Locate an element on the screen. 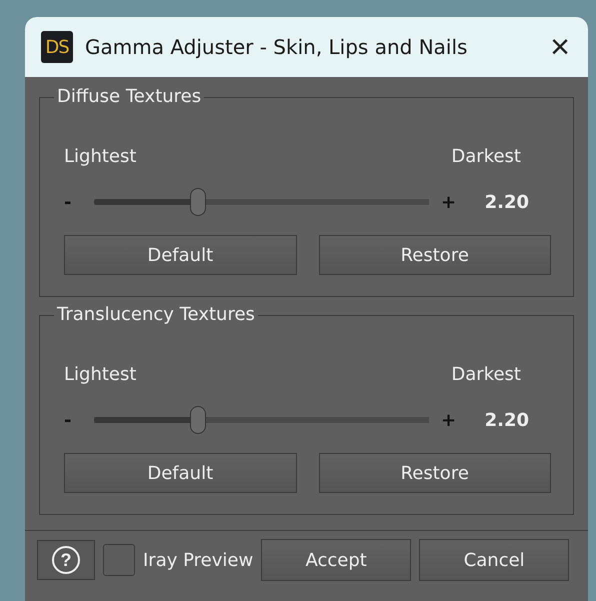  close-button: × is located at coordinates (560, 47).